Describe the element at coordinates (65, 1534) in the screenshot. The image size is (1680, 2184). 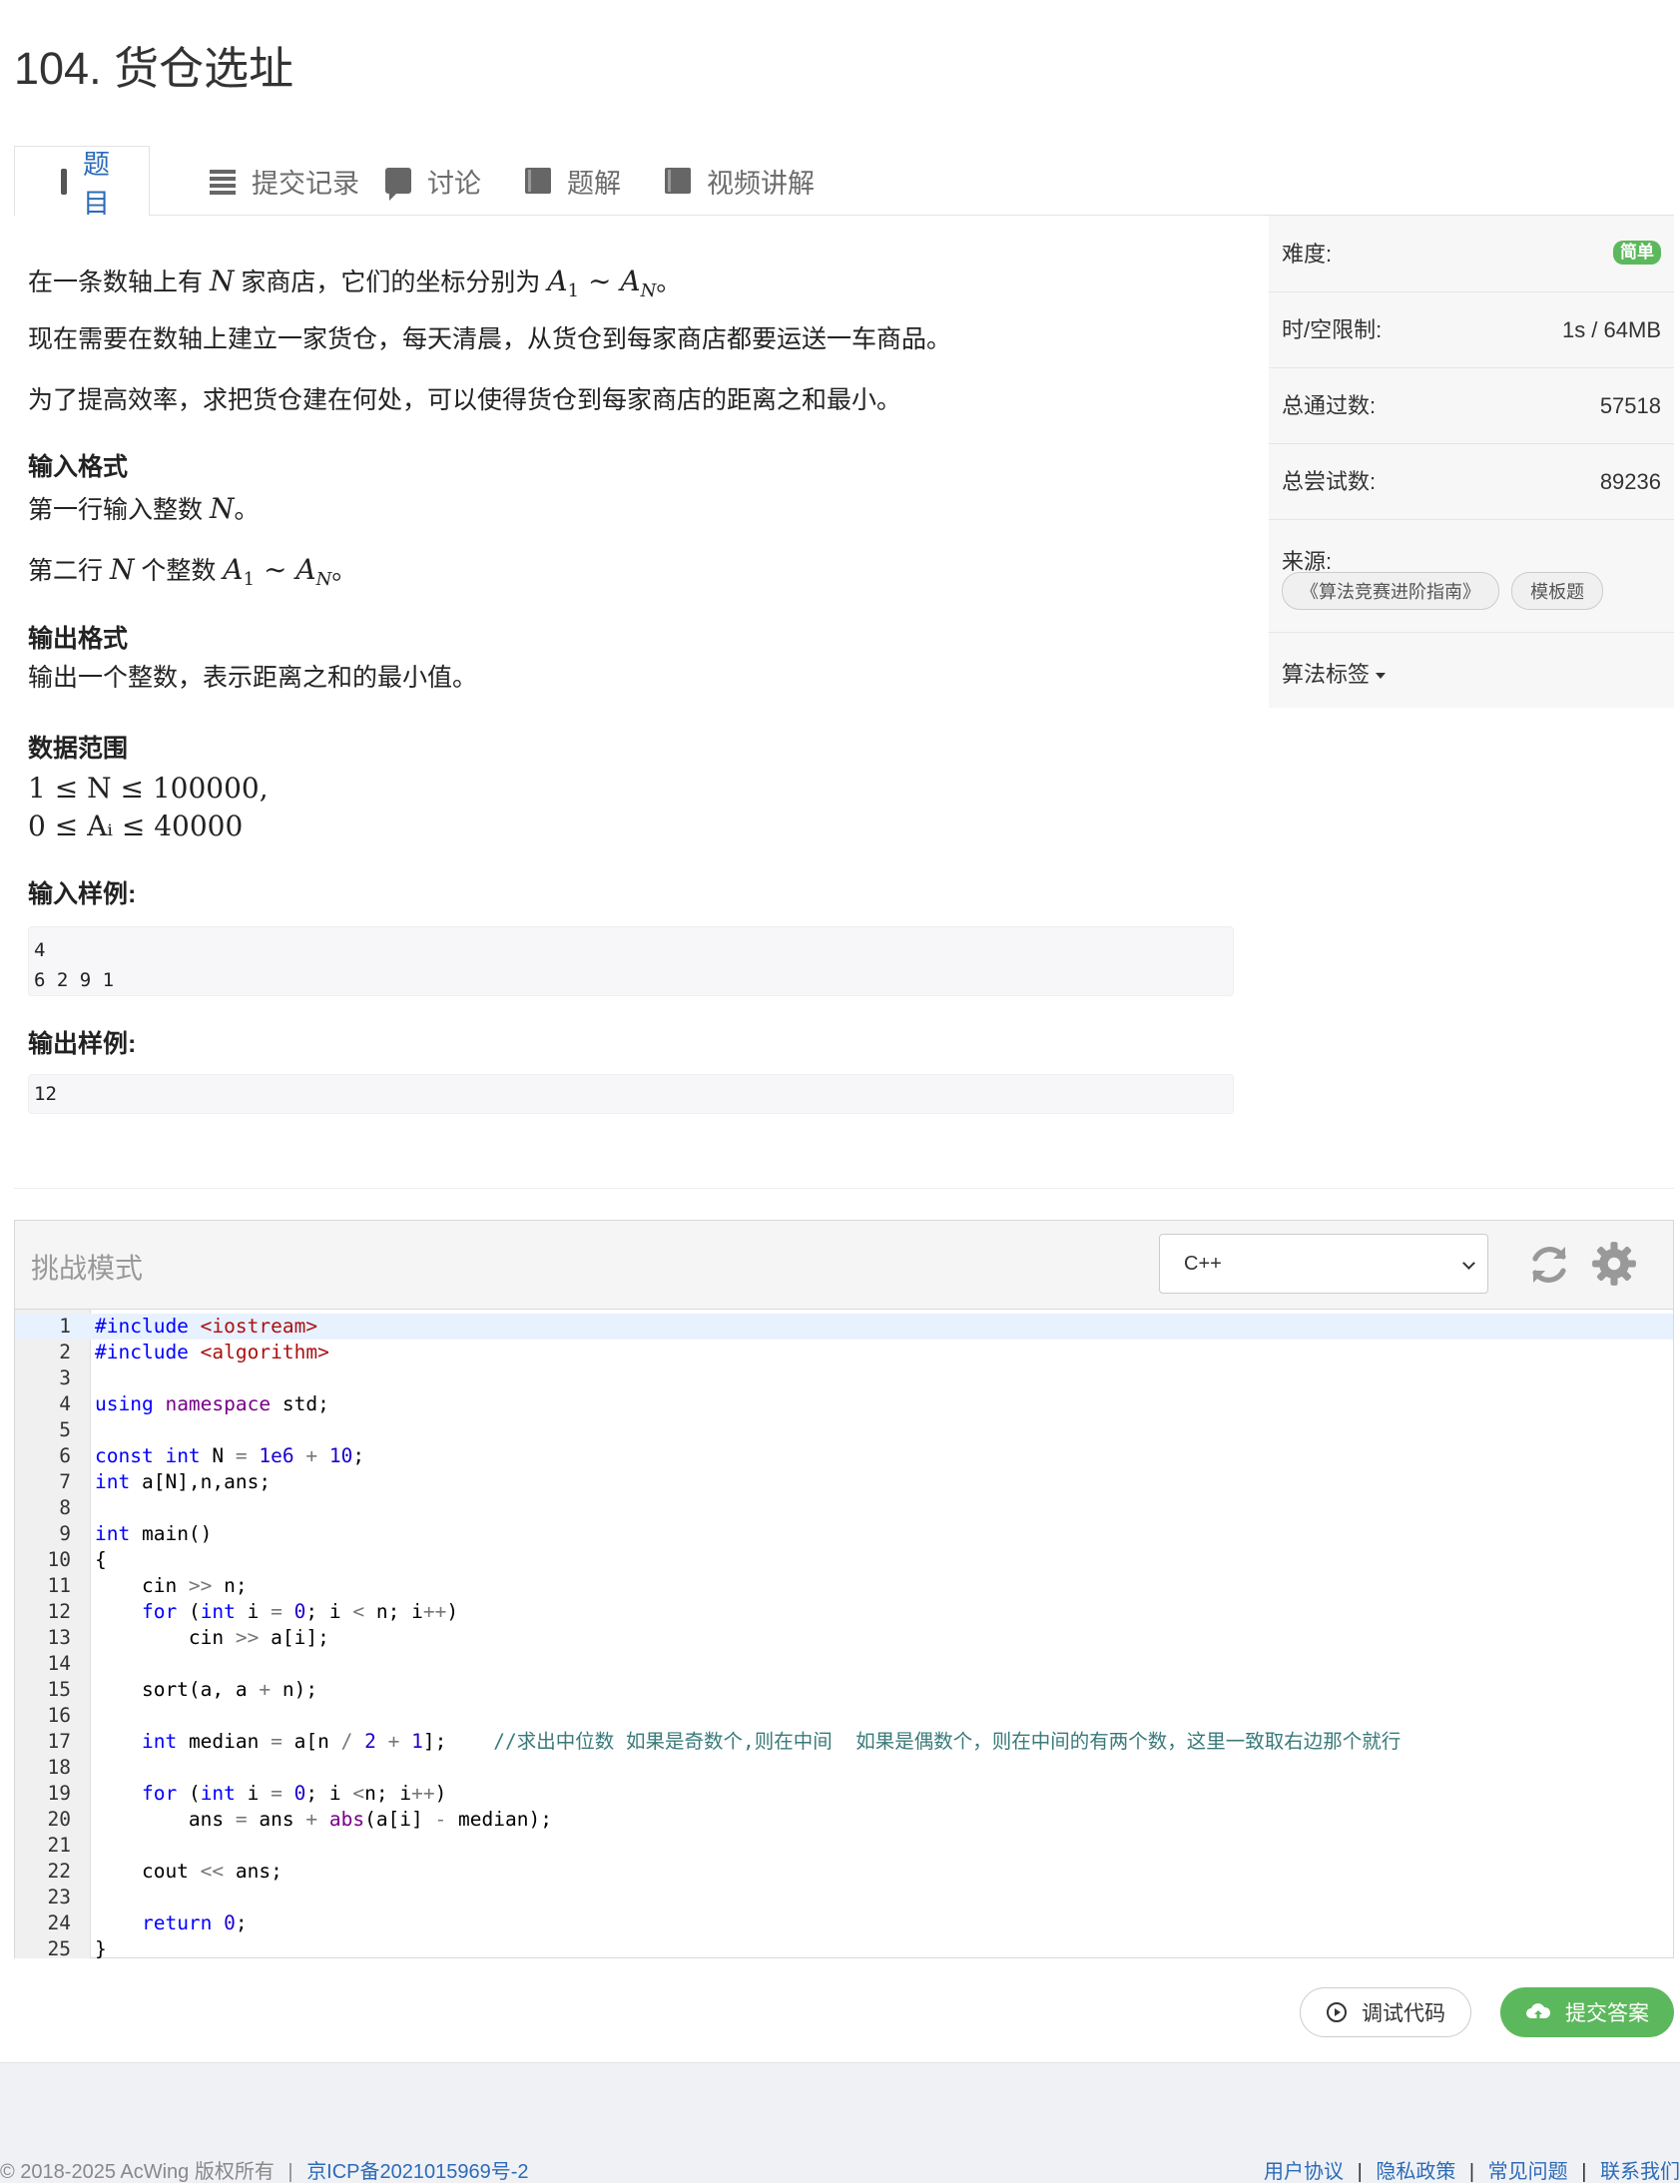
I see `line-number: 9` at that location.